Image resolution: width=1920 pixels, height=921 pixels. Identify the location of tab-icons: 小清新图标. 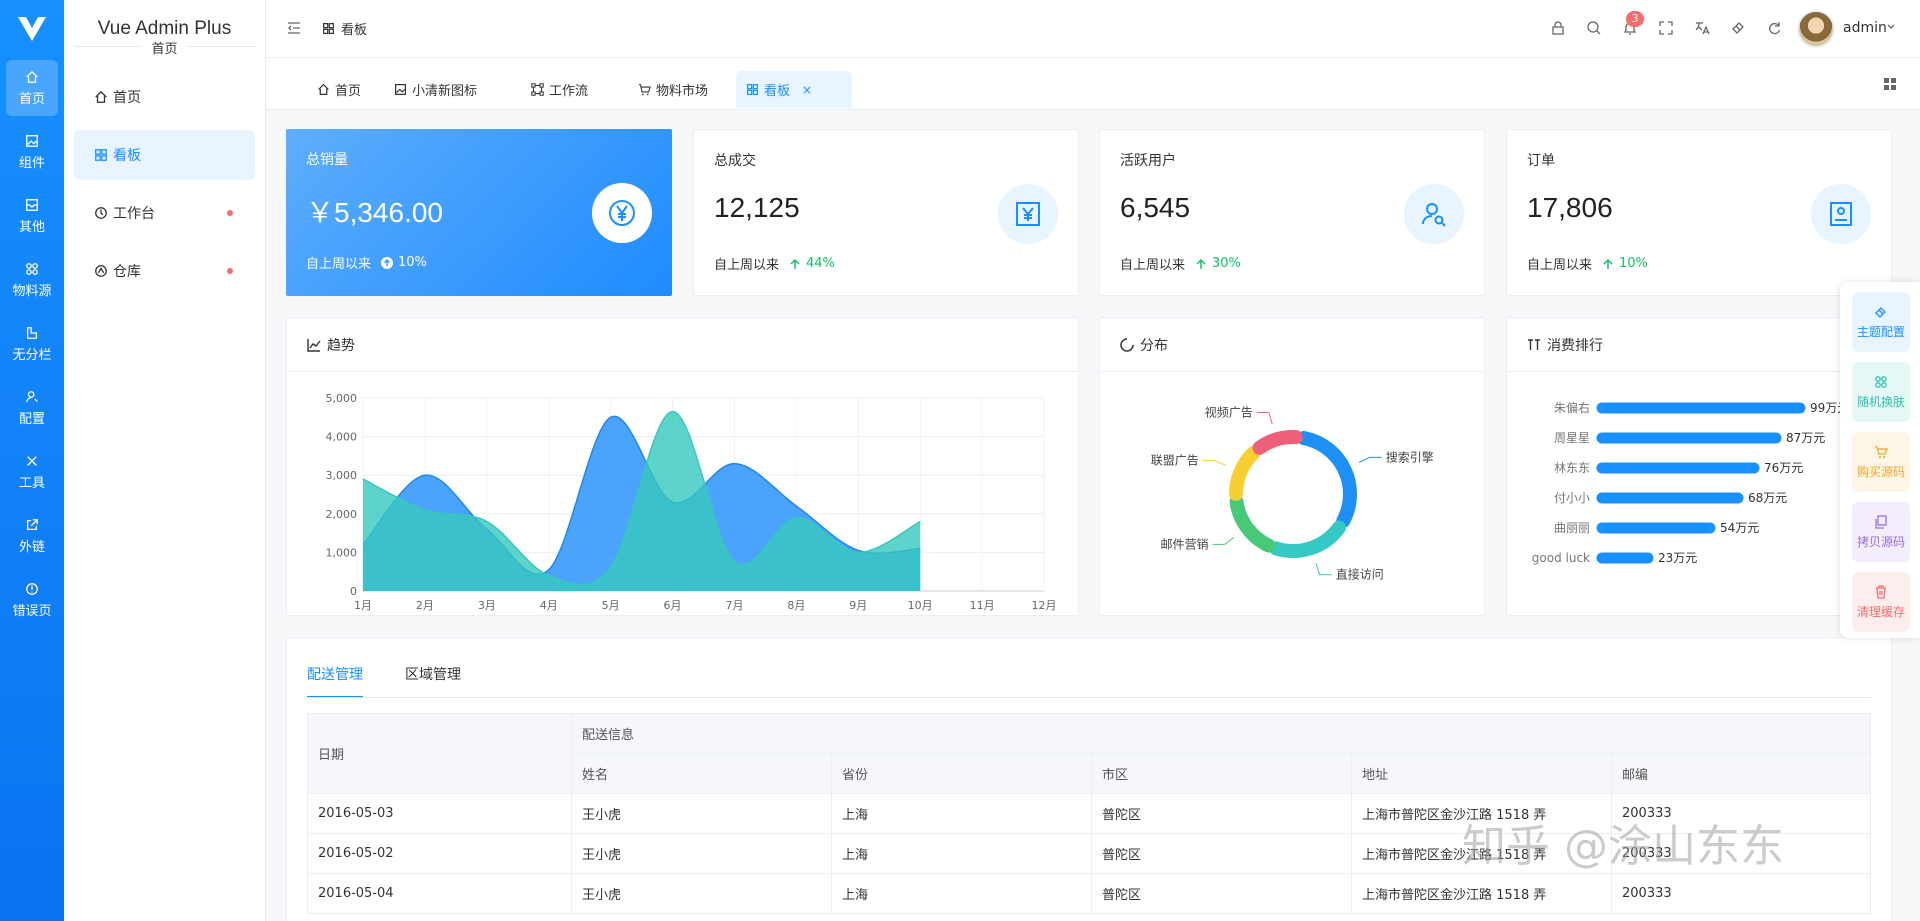
(435, 89).